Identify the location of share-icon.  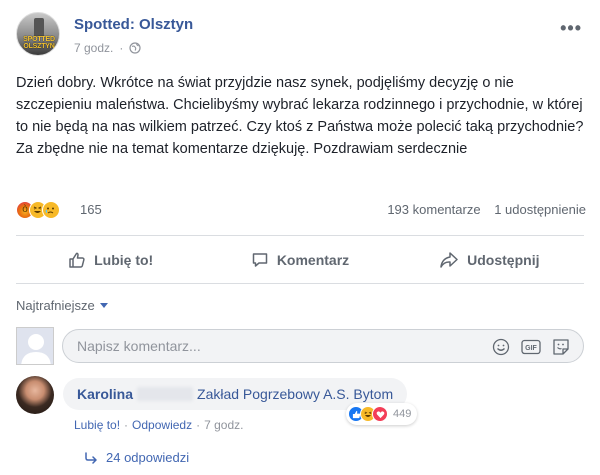
(449, 260).